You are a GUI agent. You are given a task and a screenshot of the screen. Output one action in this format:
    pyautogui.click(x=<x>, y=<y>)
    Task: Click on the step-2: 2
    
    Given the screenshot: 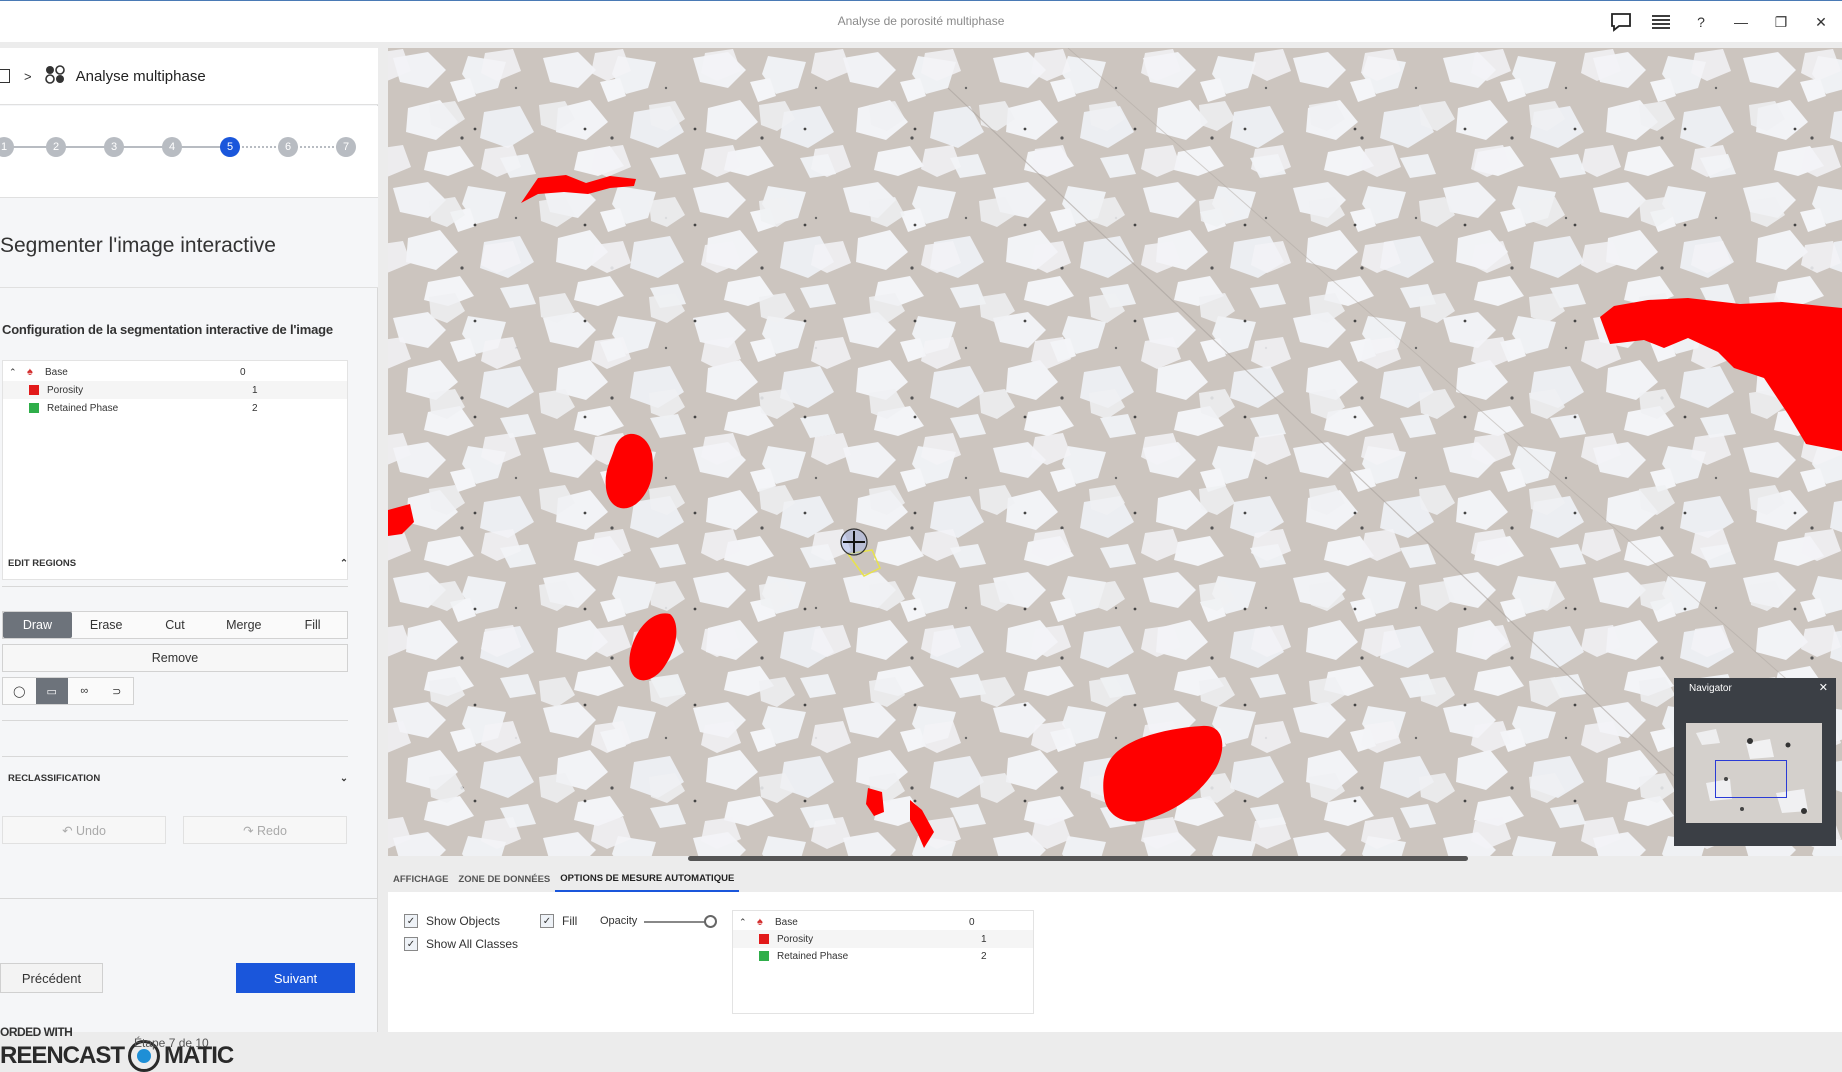 What is the action you would take?
    pyautogui.click(x=56, y=147)
    